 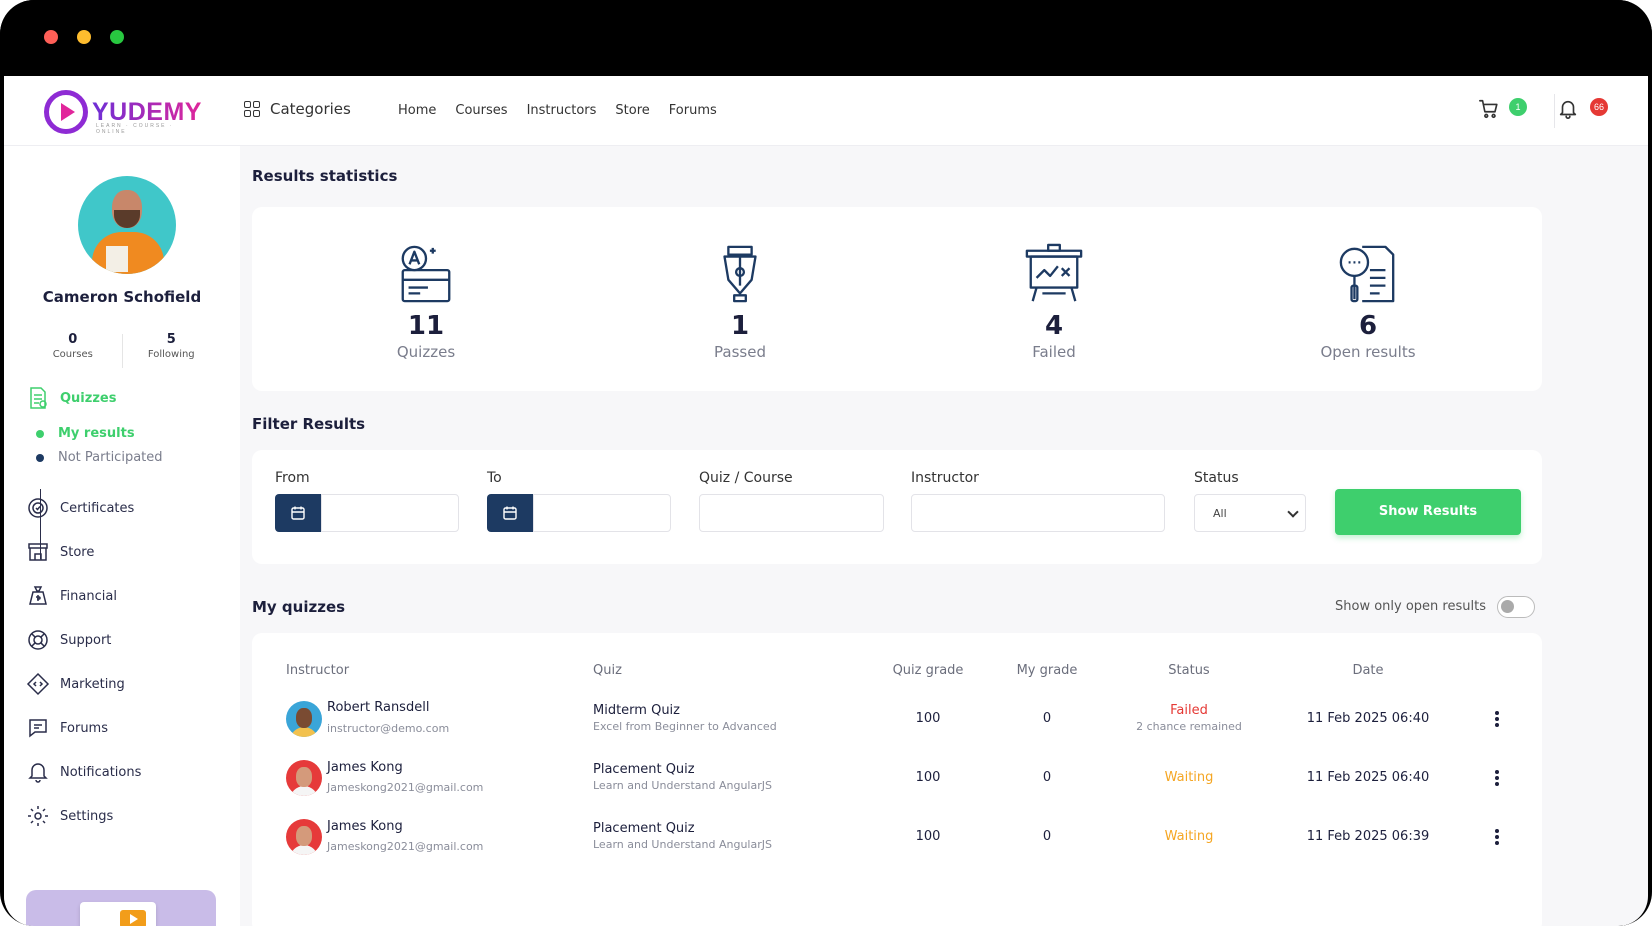 What do you see at coordinates (127, 225) in the screenshot?
I see `user-avatar` at bounding box center [127, 225].